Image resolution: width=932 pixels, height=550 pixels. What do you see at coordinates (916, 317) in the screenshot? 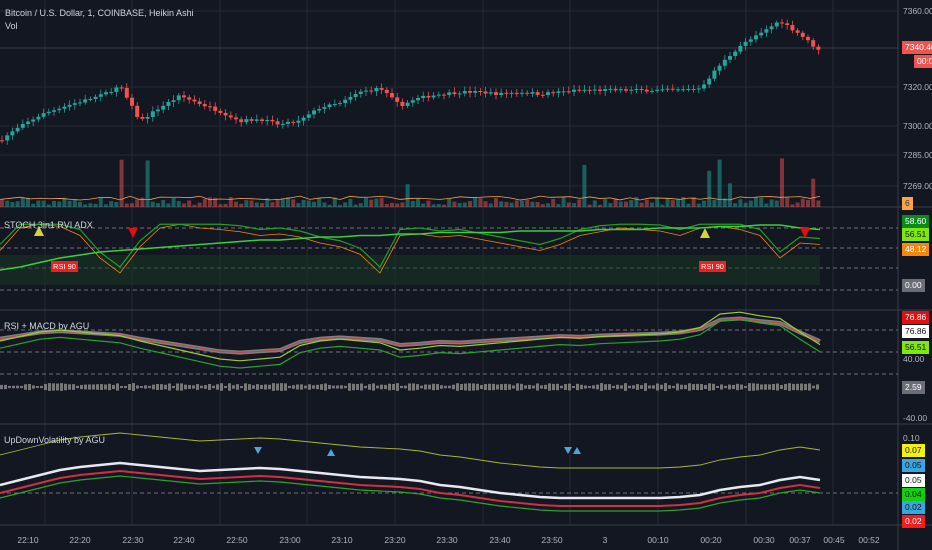
I see `rsi-value-tag: 76.86` at bounding box center [916, 317].